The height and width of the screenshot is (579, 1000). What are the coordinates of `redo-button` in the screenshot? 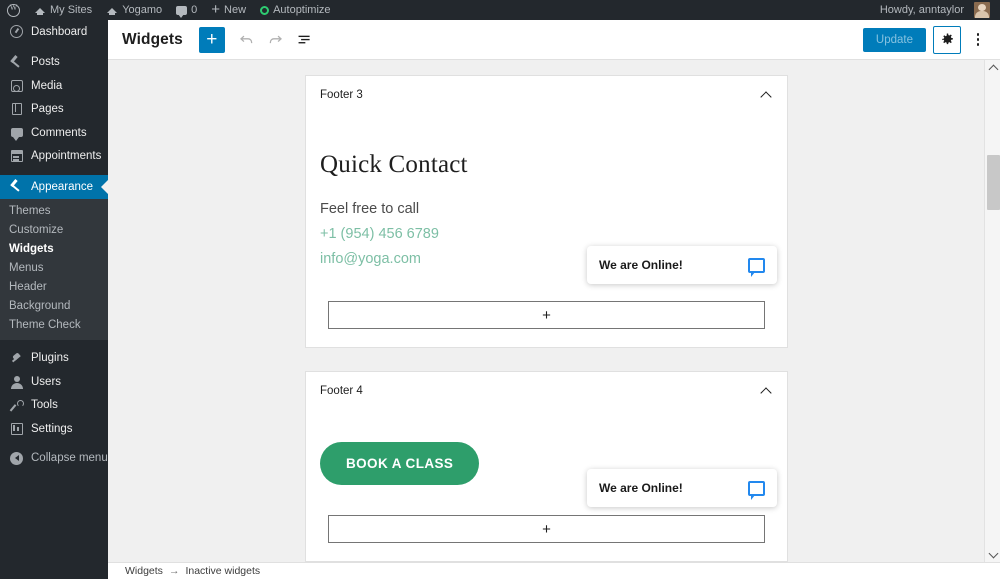 It's located at (276, 40).